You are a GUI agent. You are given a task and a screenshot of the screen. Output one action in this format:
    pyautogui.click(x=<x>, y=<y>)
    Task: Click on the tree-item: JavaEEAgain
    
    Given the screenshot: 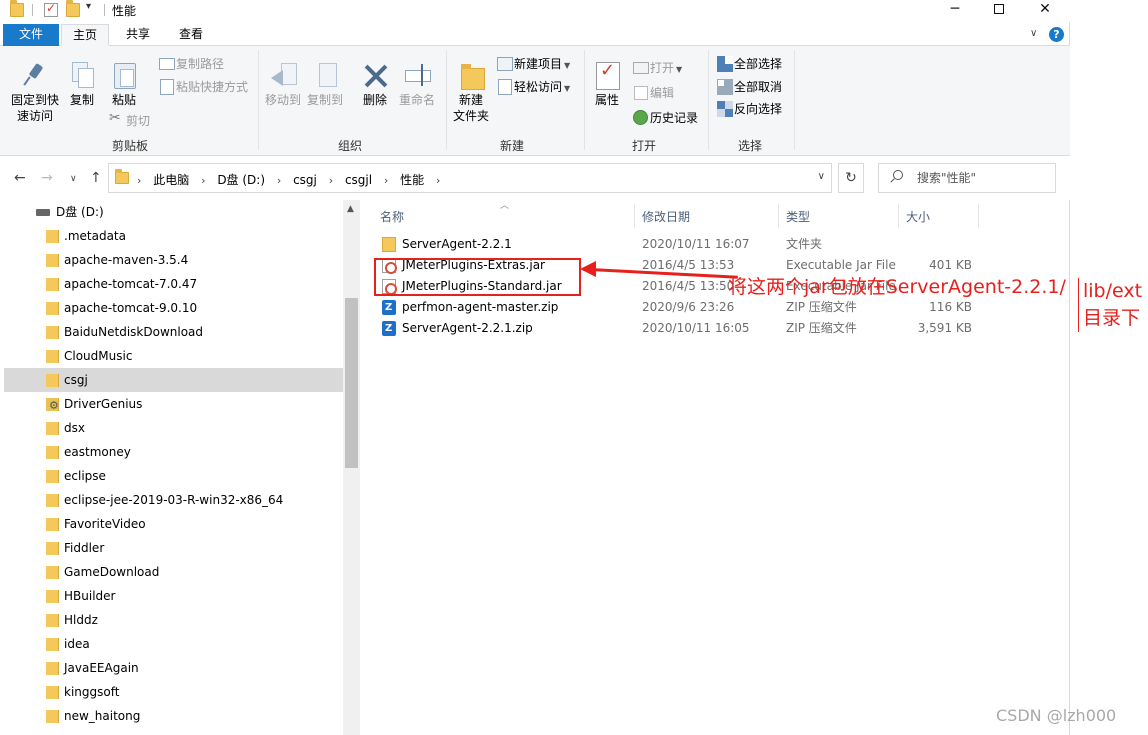 What is the action you would take?
    pyautogui.click(x=173, y=668)
    